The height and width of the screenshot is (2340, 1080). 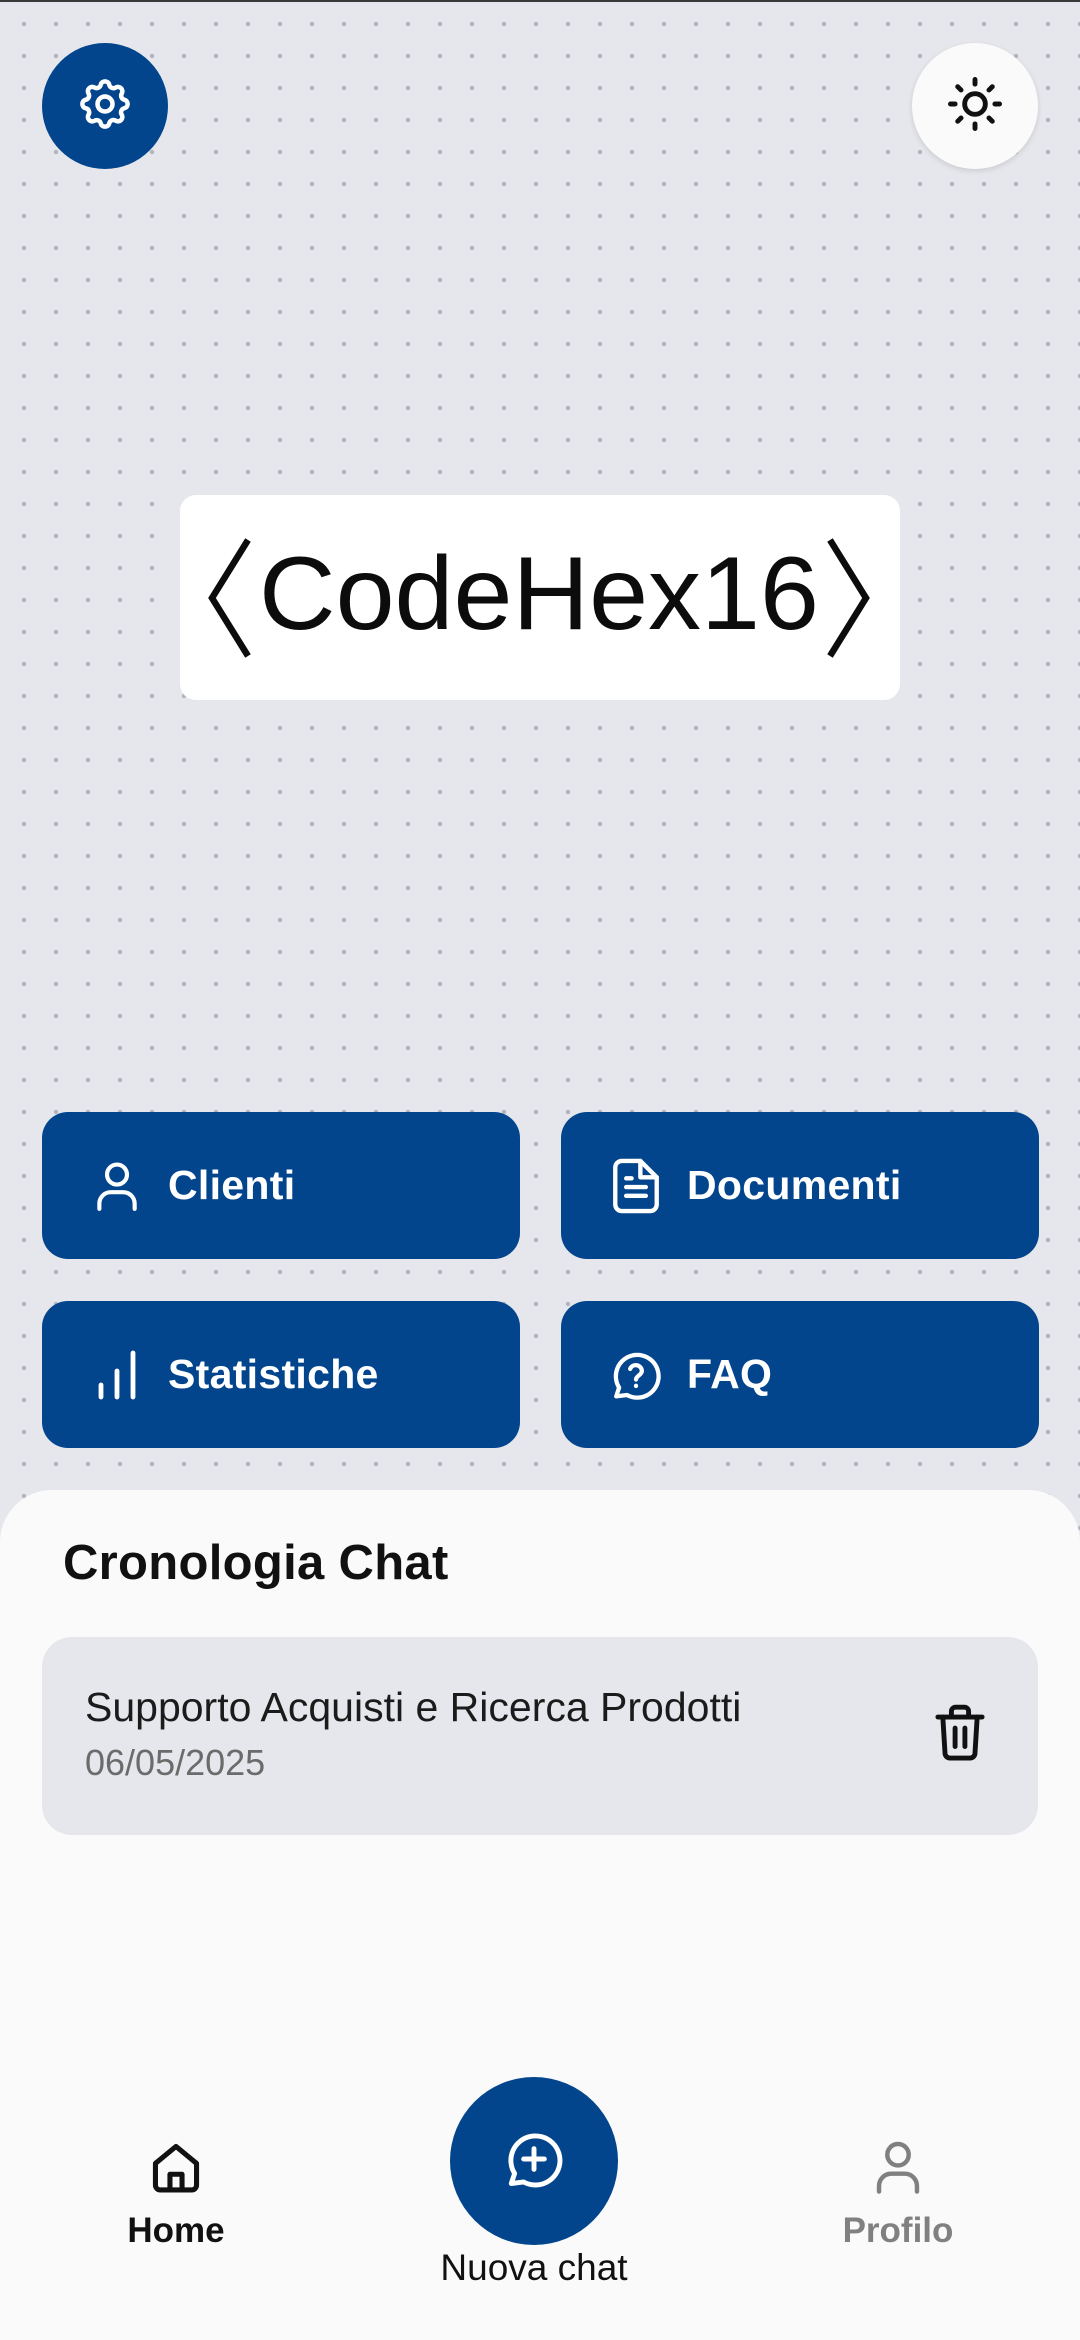 I want to click on documenti-label: Documenti, so click(x=794, y=1185).